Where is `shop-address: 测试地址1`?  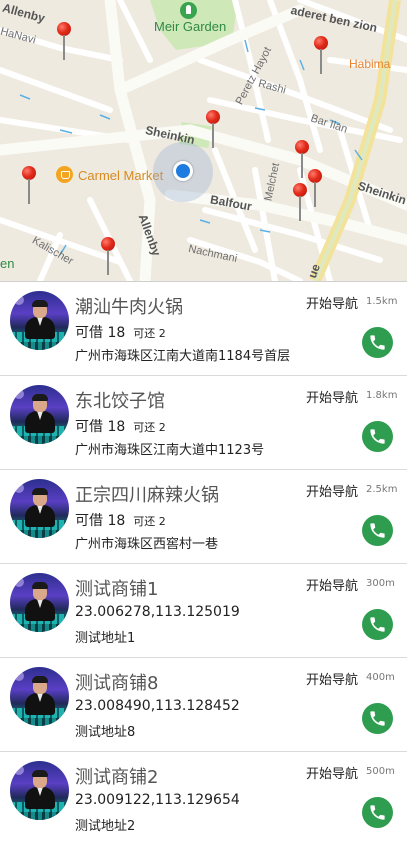 shop-address: 测试地址1 is located at coordinates (105, 638).